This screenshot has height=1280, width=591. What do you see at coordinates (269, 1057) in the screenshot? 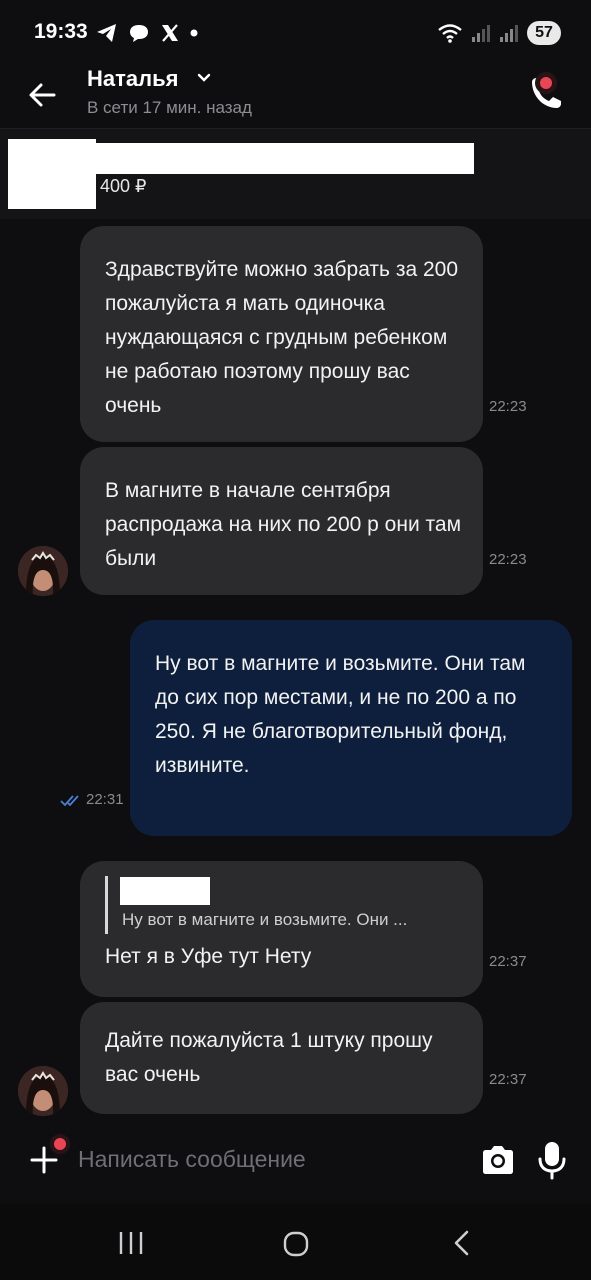
I see `message-text: Дайте пожалуйста 1 штуку прошу вас очень` at bounding box center [269, 1057].